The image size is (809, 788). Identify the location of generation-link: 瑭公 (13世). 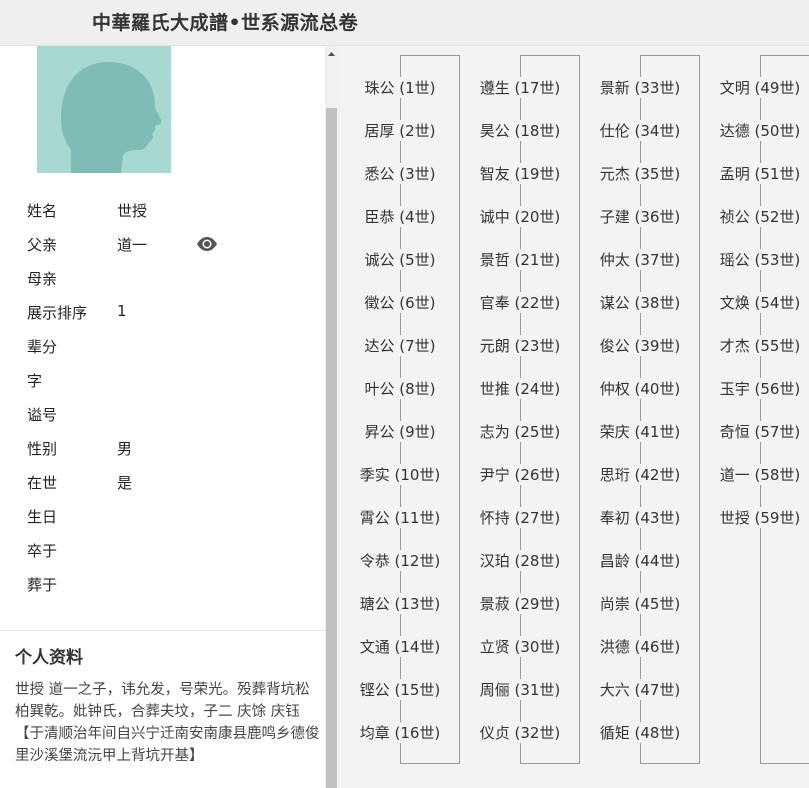
(400, 603).